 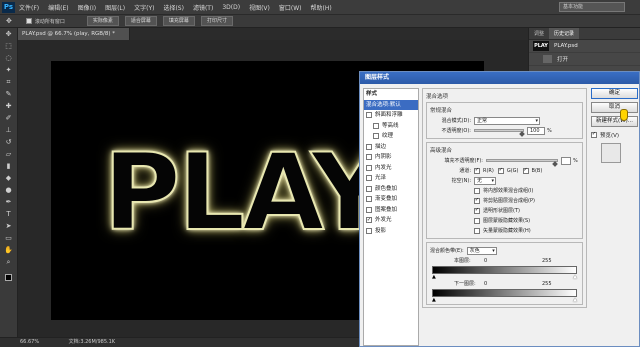 I want to click on style-list-item: 样式, so click(x=391, y=94).